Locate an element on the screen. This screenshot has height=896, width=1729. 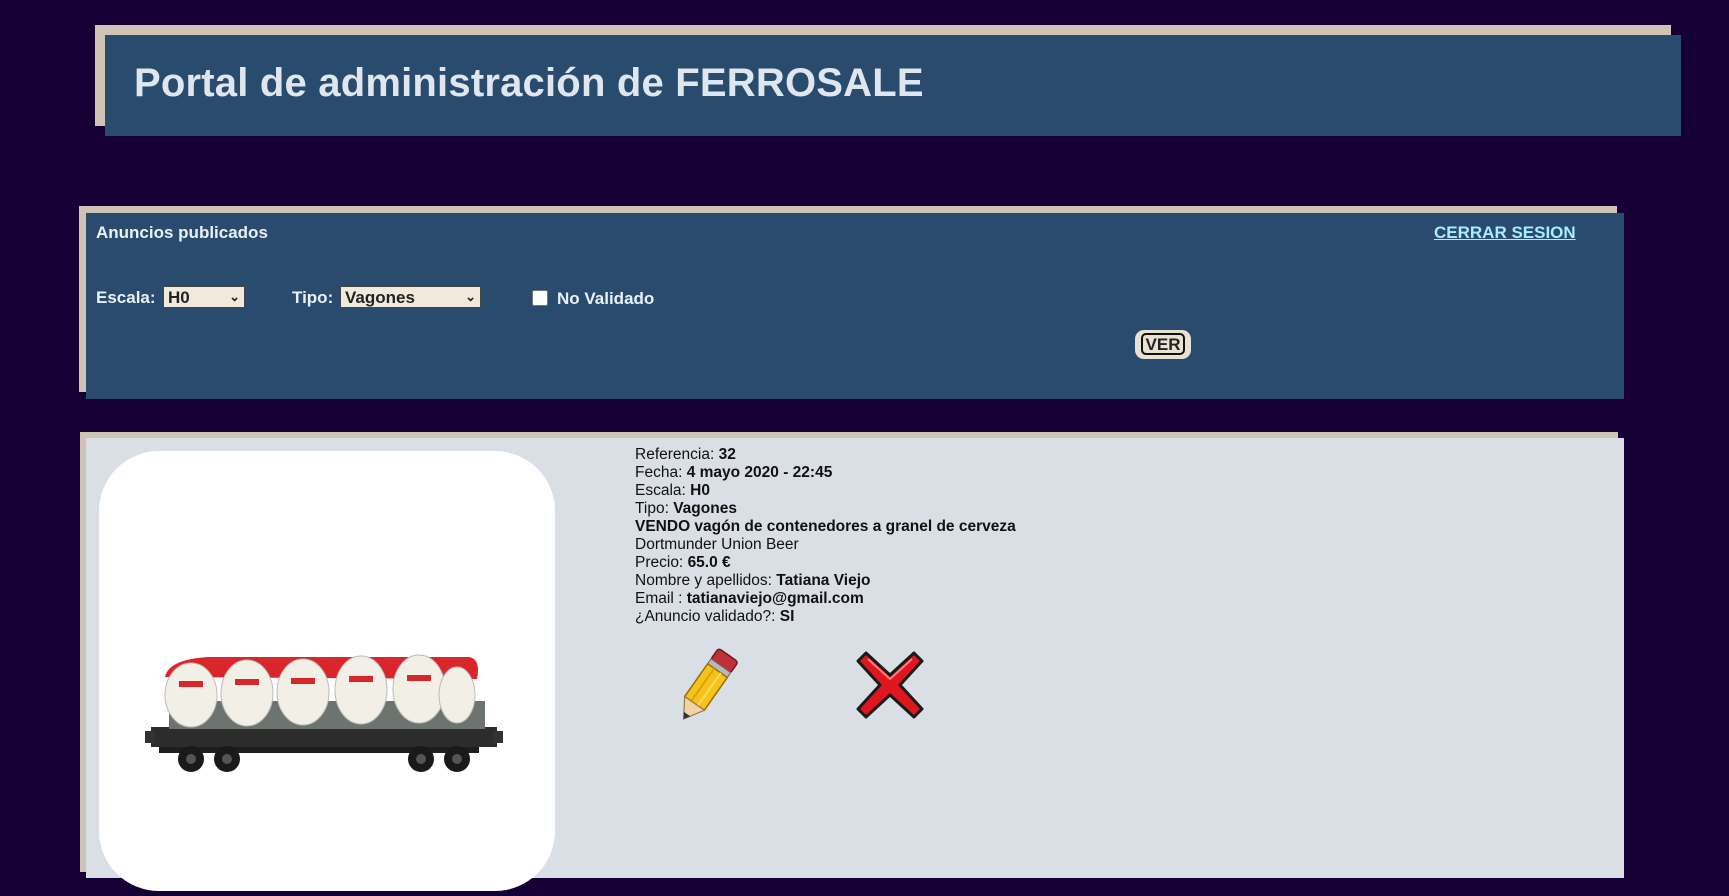
view-button: VER is located at coordinates (1163, 344).